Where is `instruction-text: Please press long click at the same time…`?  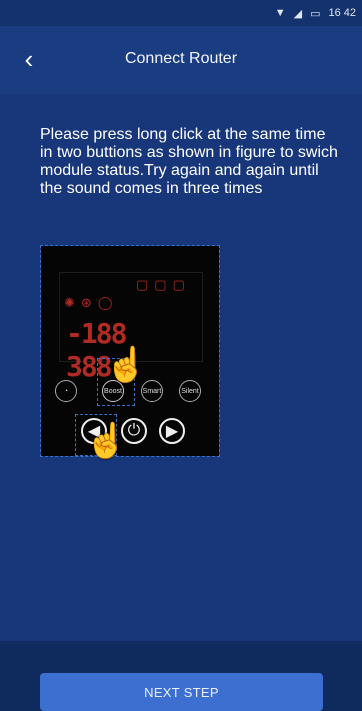
instruction-text: Please press long click at the same time… is located at coordinates (189, 161).